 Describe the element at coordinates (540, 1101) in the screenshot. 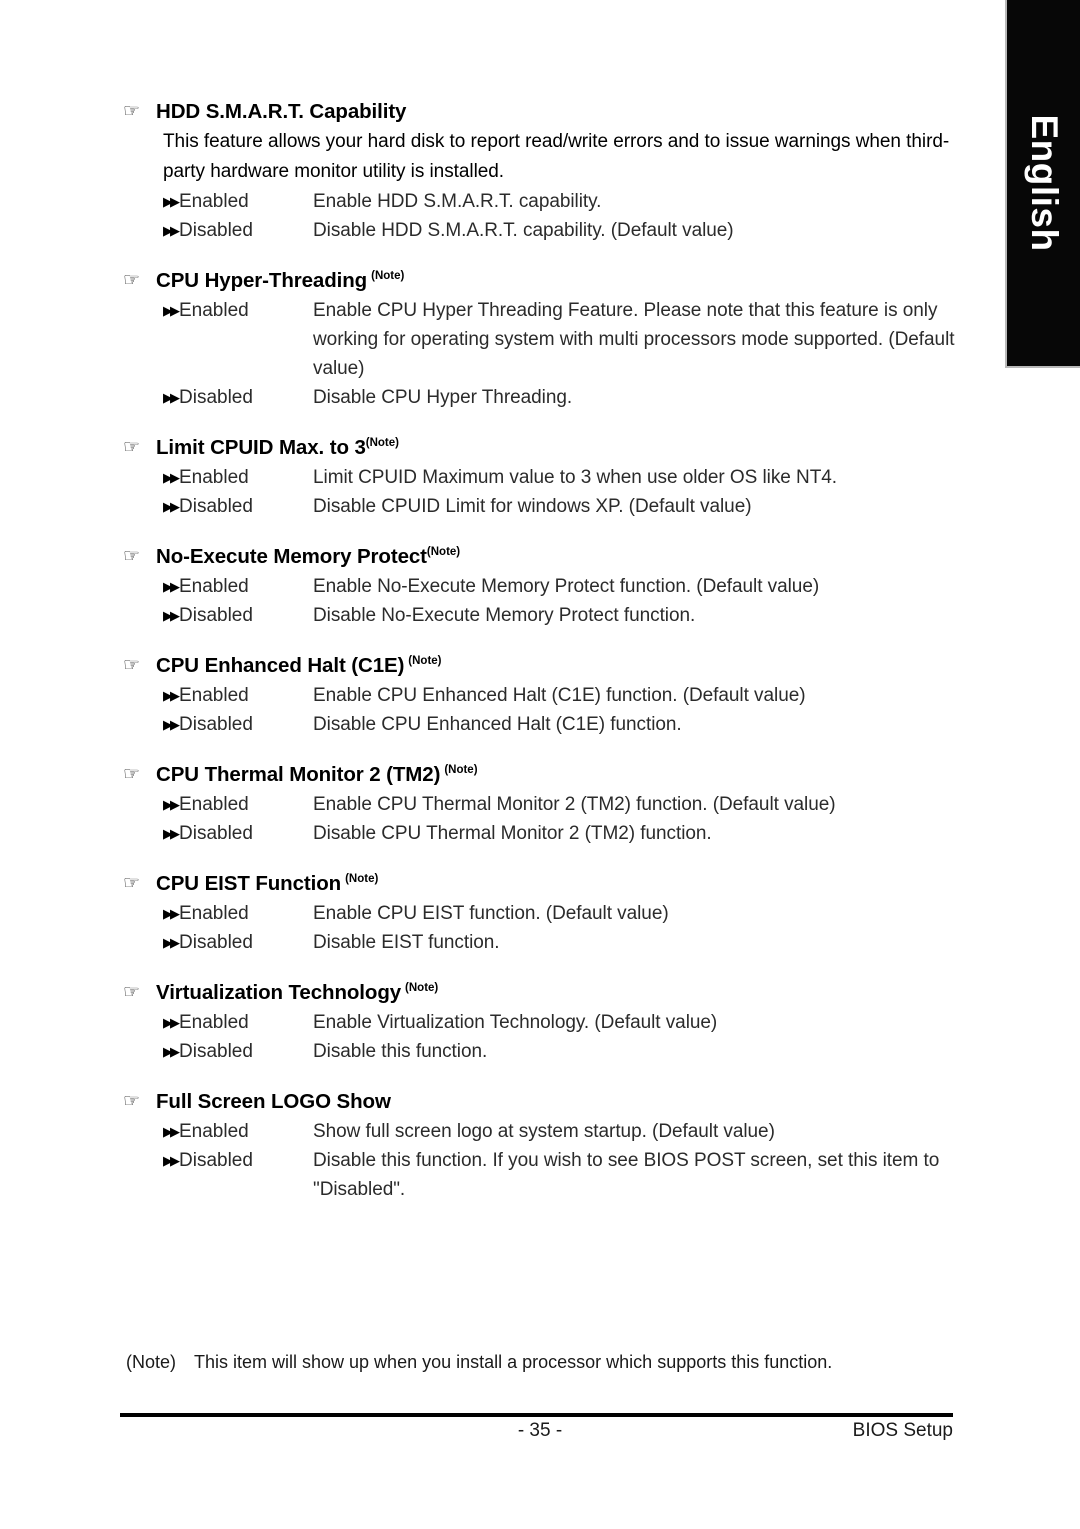

I see `setting-heading: ☞ Full Screen LOGO Show` at that location.